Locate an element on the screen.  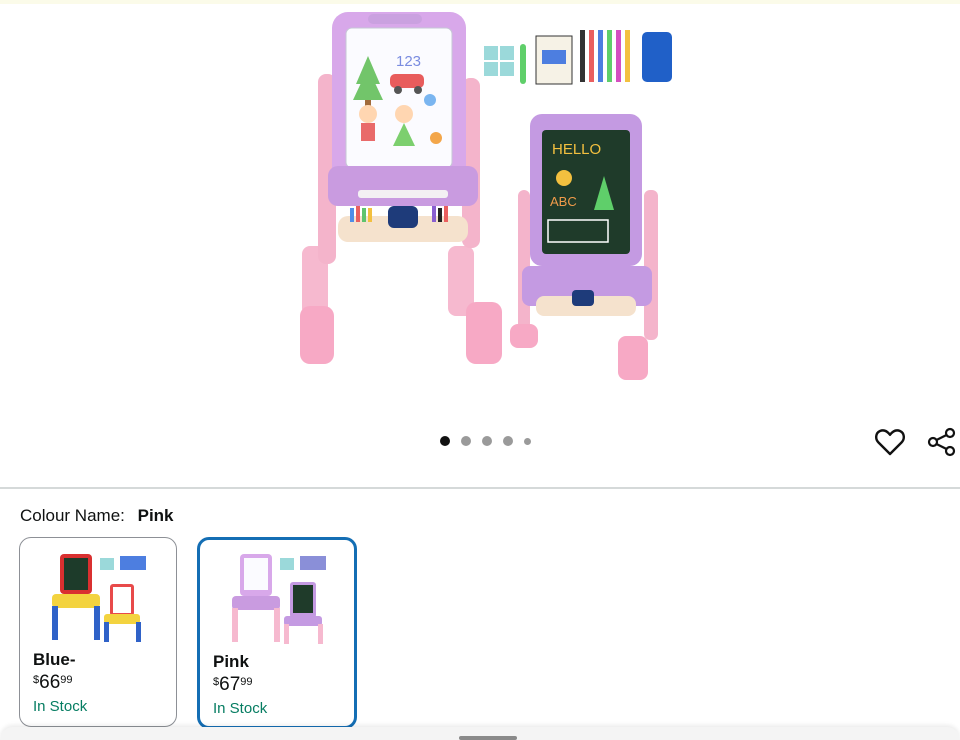
colour-option-blue: Blue- $6699 In Stock is located at coordinates (98, 632).